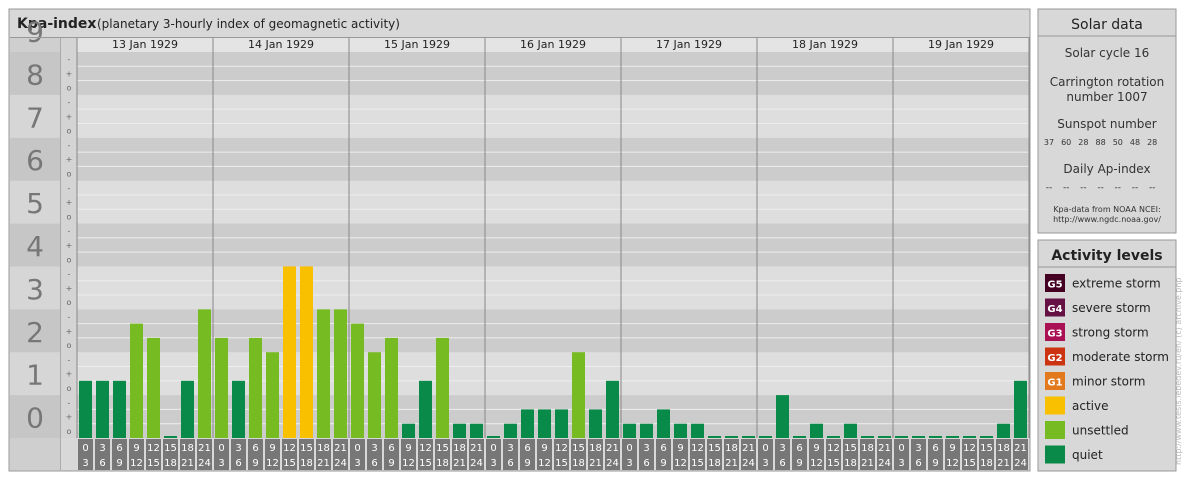 The width and height of the screenshot is (1184, 484). I want to click on legend-label: minor storm, so click(1108, 382).